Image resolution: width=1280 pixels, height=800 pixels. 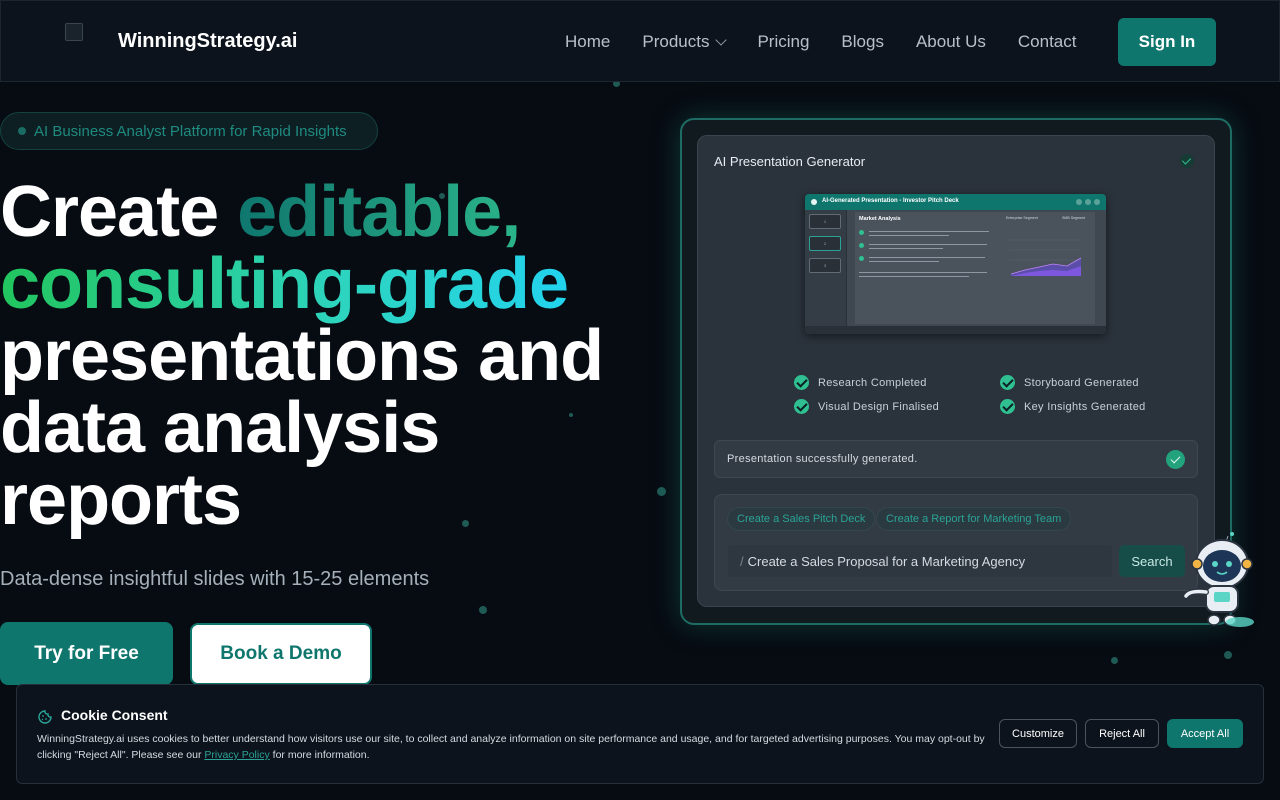 What do you see at coordinates (862, 42) in the screenshot?
I see `nav-link-blogs: Blogs` at bounding box center [862, 42].